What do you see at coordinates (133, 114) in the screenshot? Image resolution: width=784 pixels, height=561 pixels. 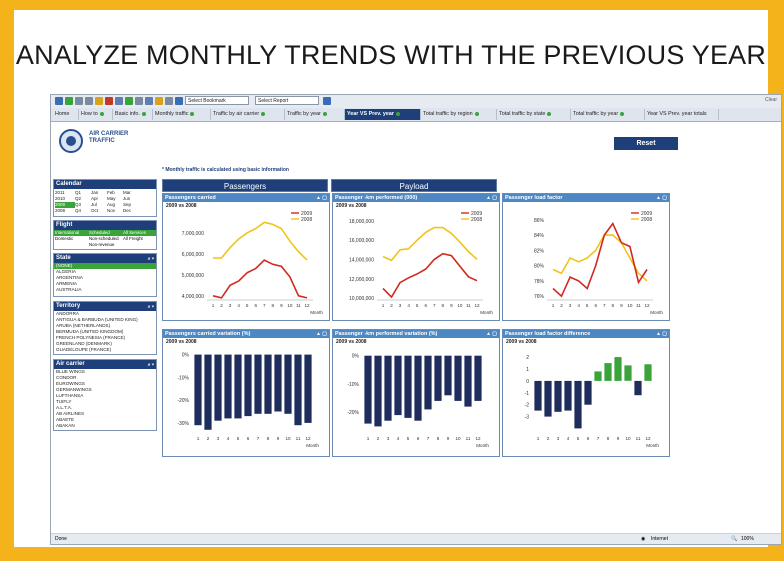 I see `tab-basic-info: Basic info.` at bounding box center [133, 114].